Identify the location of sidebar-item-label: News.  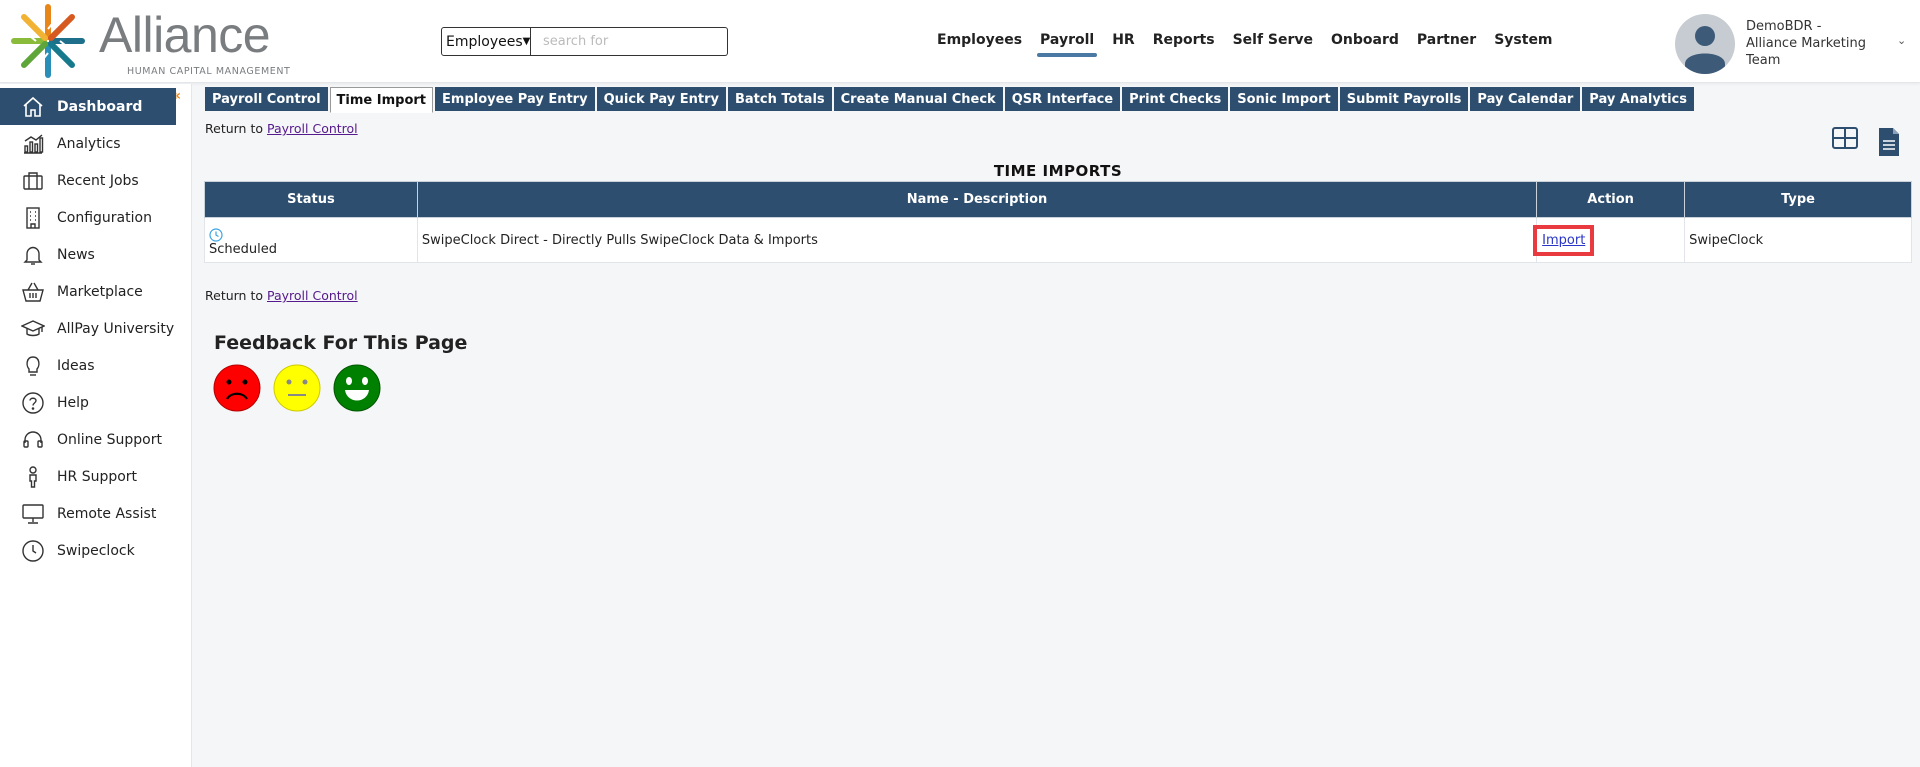
(76, 254).